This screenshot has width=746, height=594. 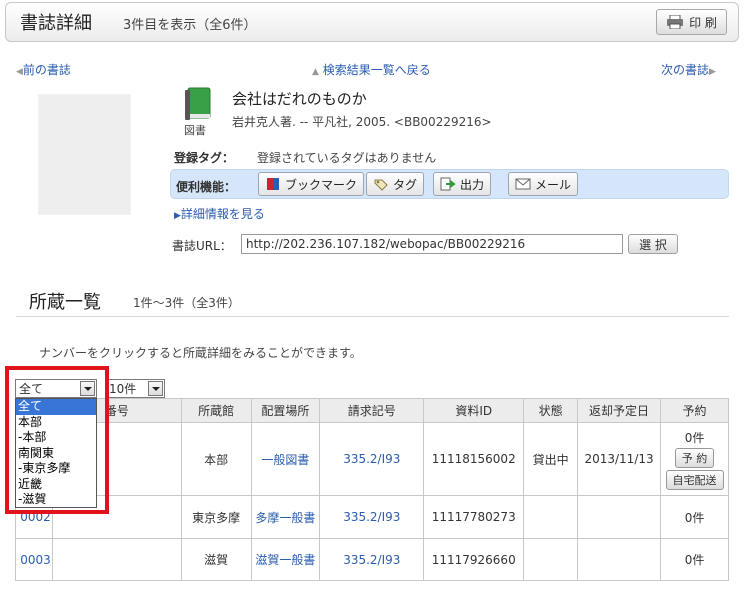 I want to click on highlight-frame, so click(x=57, y=440).